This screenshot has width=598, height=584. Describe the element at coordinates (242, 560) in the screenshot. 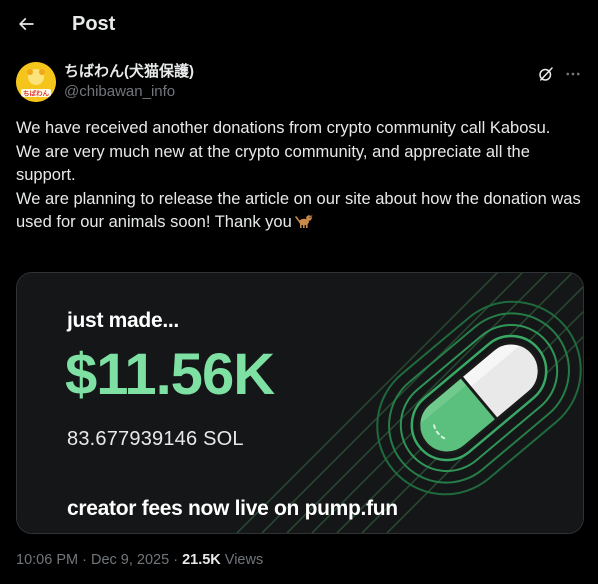

I see `views-label: Views` at that location.